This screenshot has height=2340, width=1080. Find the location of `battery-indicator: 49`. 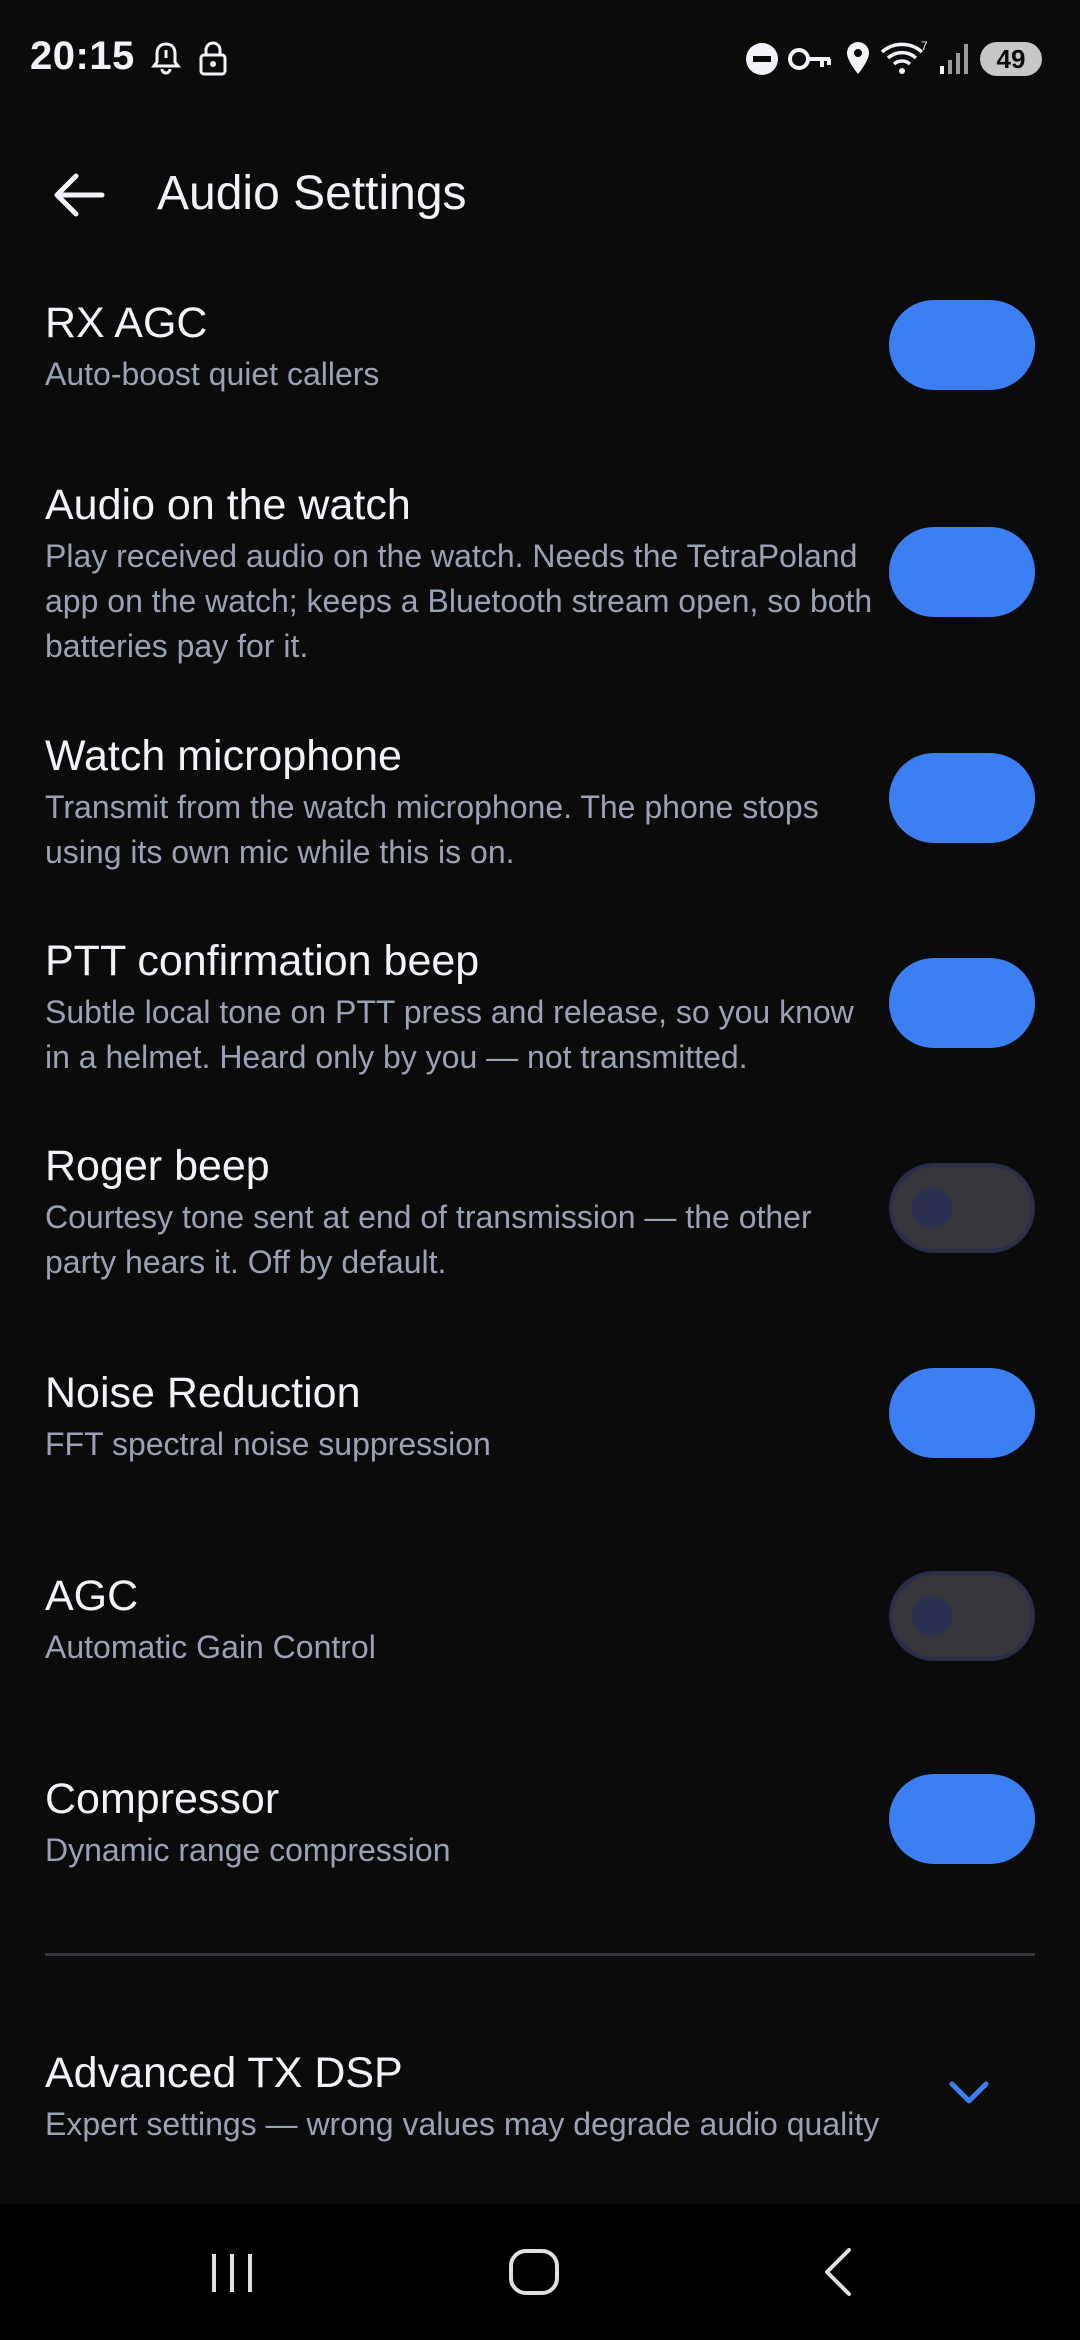

battery-indicator: 49 is located at coordinates (1011, 59).